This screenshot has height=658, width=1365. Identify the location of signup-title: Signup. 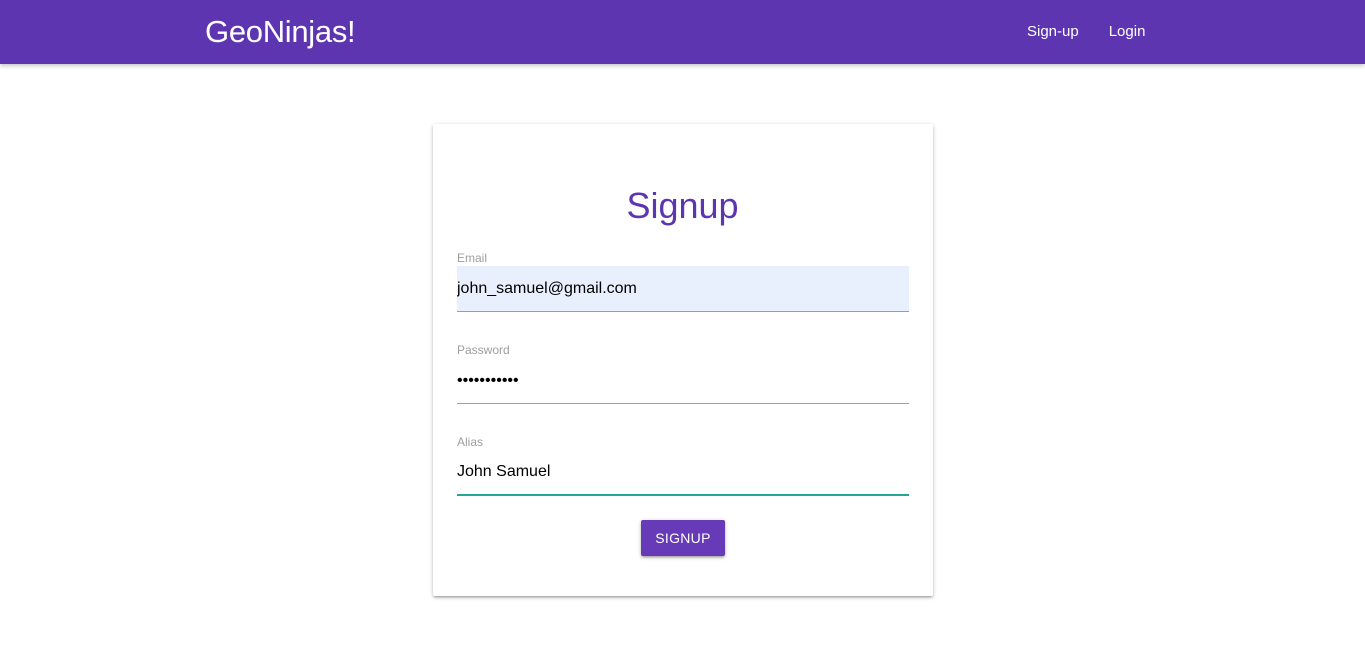
(682, 205).